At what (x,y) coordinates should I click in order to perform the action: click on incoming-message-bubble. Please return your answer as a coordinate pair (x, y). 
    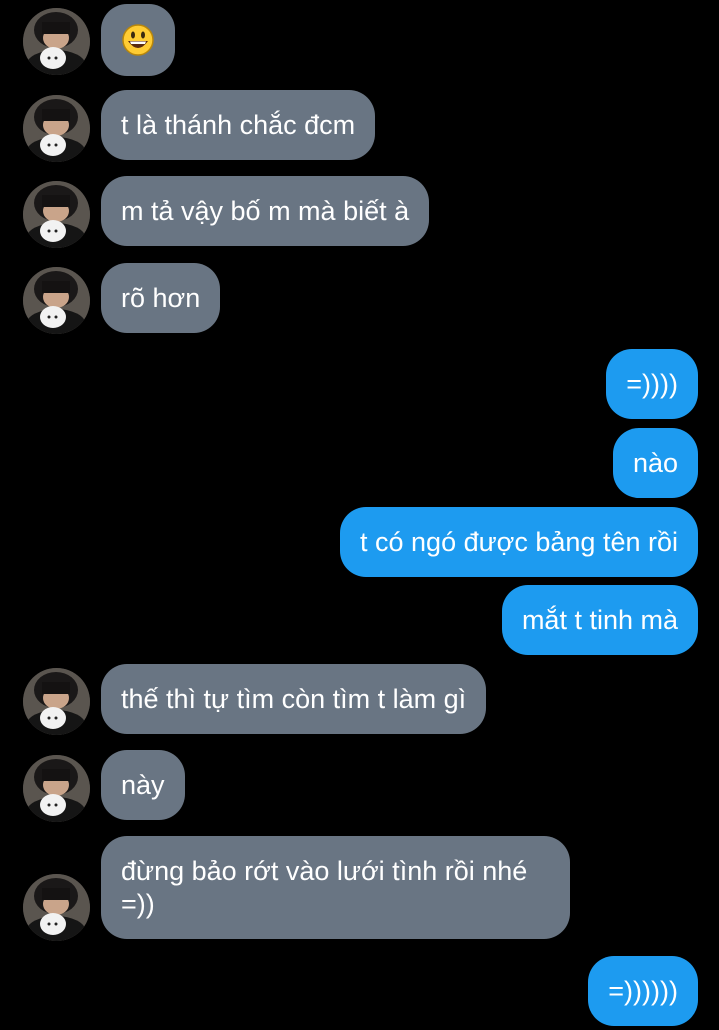
    Looking at the image, I should click on (138, 40).